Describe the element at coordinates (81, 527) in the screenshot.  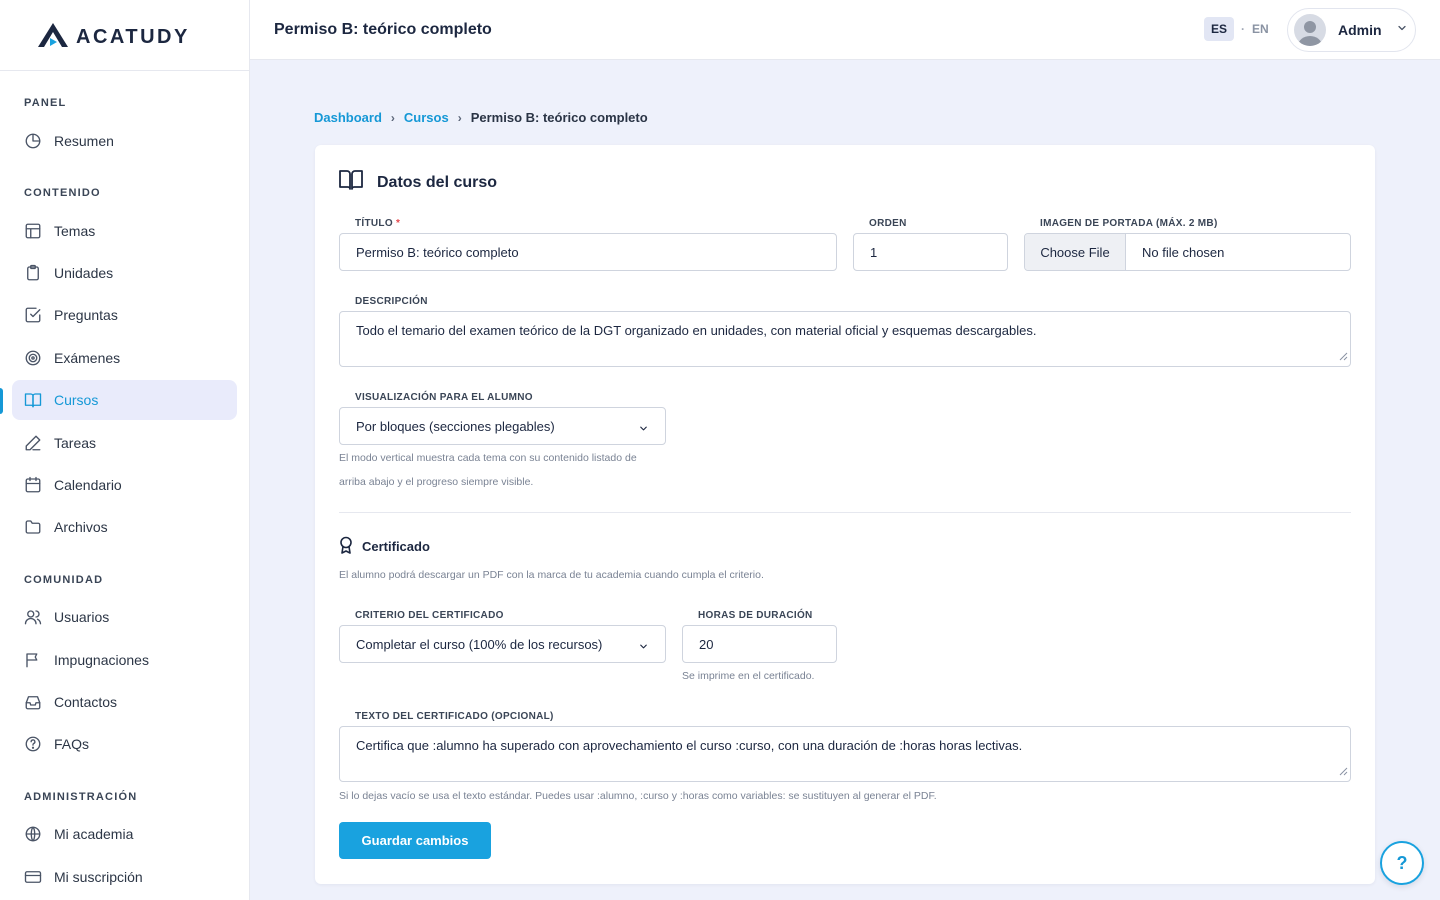
I see `sidebar-item-label: Archivos` at that location.